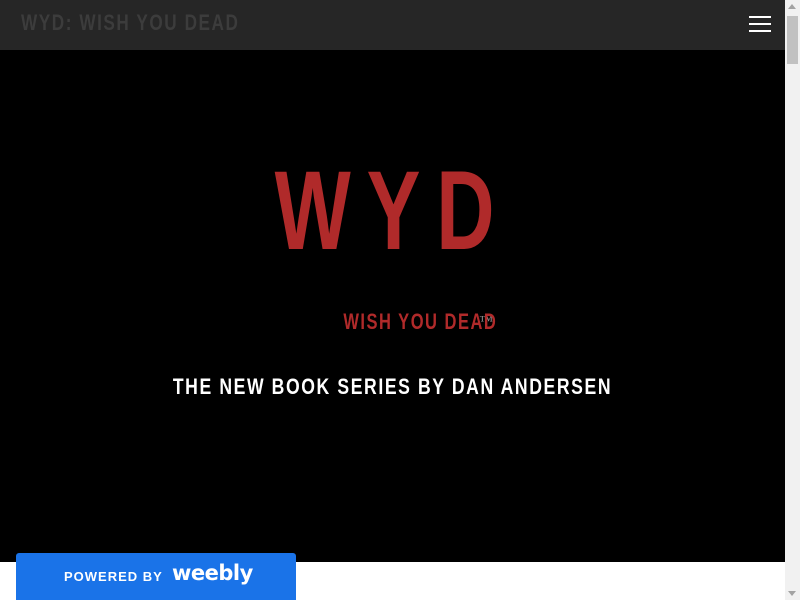 This screenshot has height=600, width=800. Describe the element at coordinates (392, 25) in the screenshot. I see `site-header: WYD: WISH YOU DEAD` at that location.